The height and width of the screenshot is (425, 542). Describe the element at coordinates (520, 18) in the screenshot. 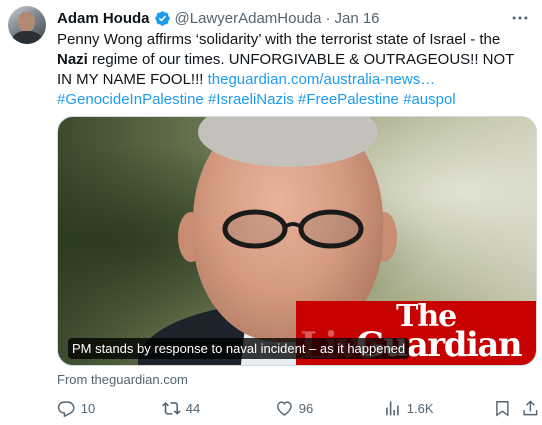

I see `more-icon` at that location.